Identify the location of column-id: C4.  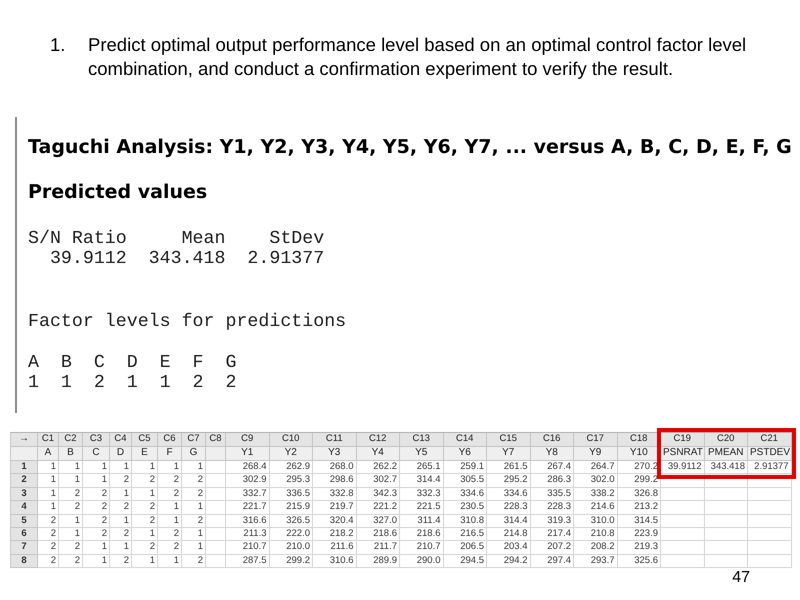
(121, 440).